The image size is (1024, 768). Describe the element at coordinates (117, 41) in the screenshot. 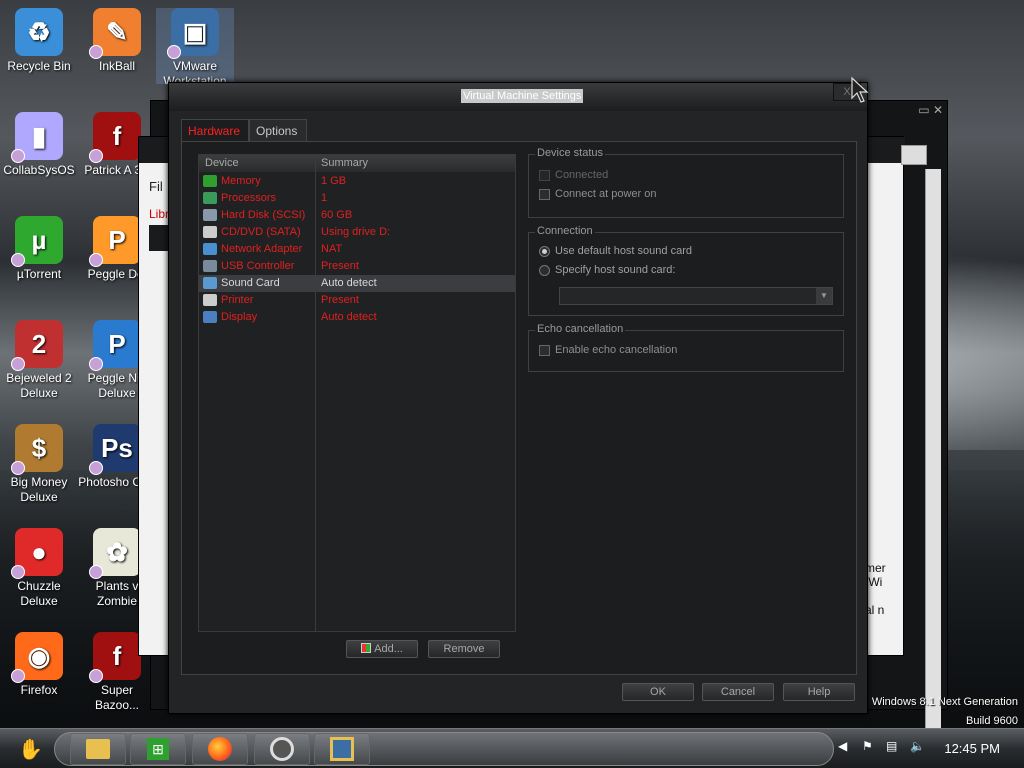

I see `desktop-icon: ✎ InkBall` at that location.